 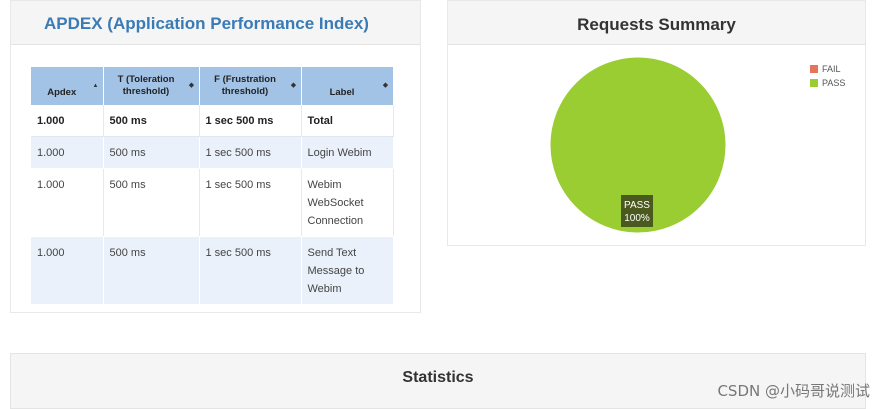 I want to click on pie-legend: FAIL PASS, so click(x=827, y=76).